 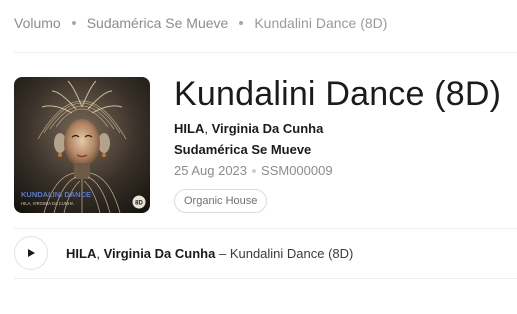 What do you see at coordinates (291, 253) in the screenshot?
I see `track-name: Kundalini Dance (8D)` at bounding box center [291, 253].